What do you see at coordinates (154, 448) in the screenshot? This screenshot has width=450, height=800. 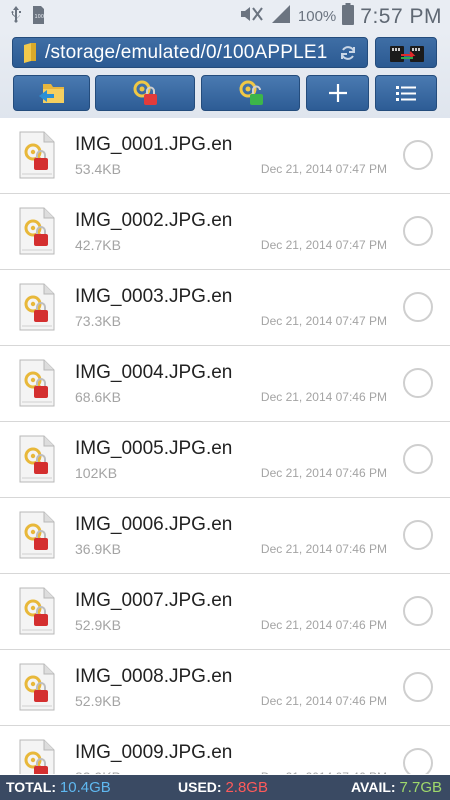 I see `file-name: IMG_0005.JPG.en` at bounding box center [154, 448].